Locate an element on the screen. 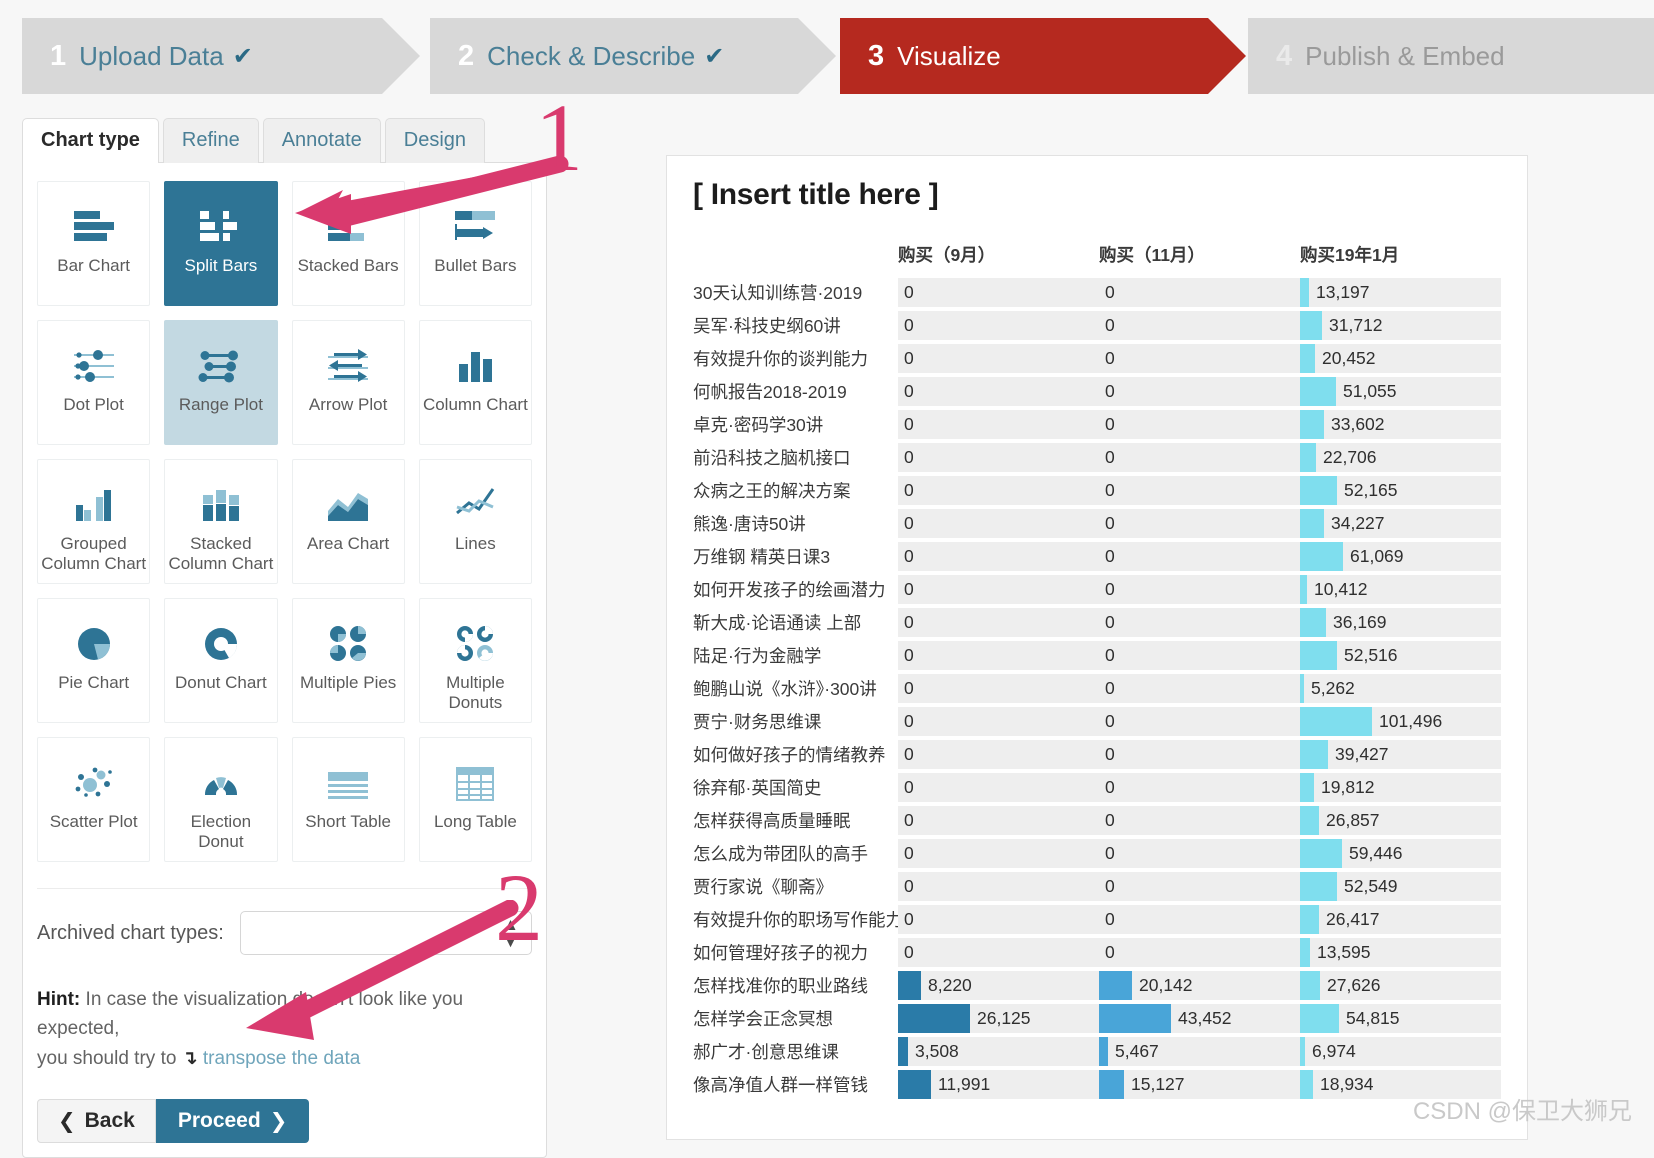  back-button: ❮ Back is located at coordinates (96, 1121).